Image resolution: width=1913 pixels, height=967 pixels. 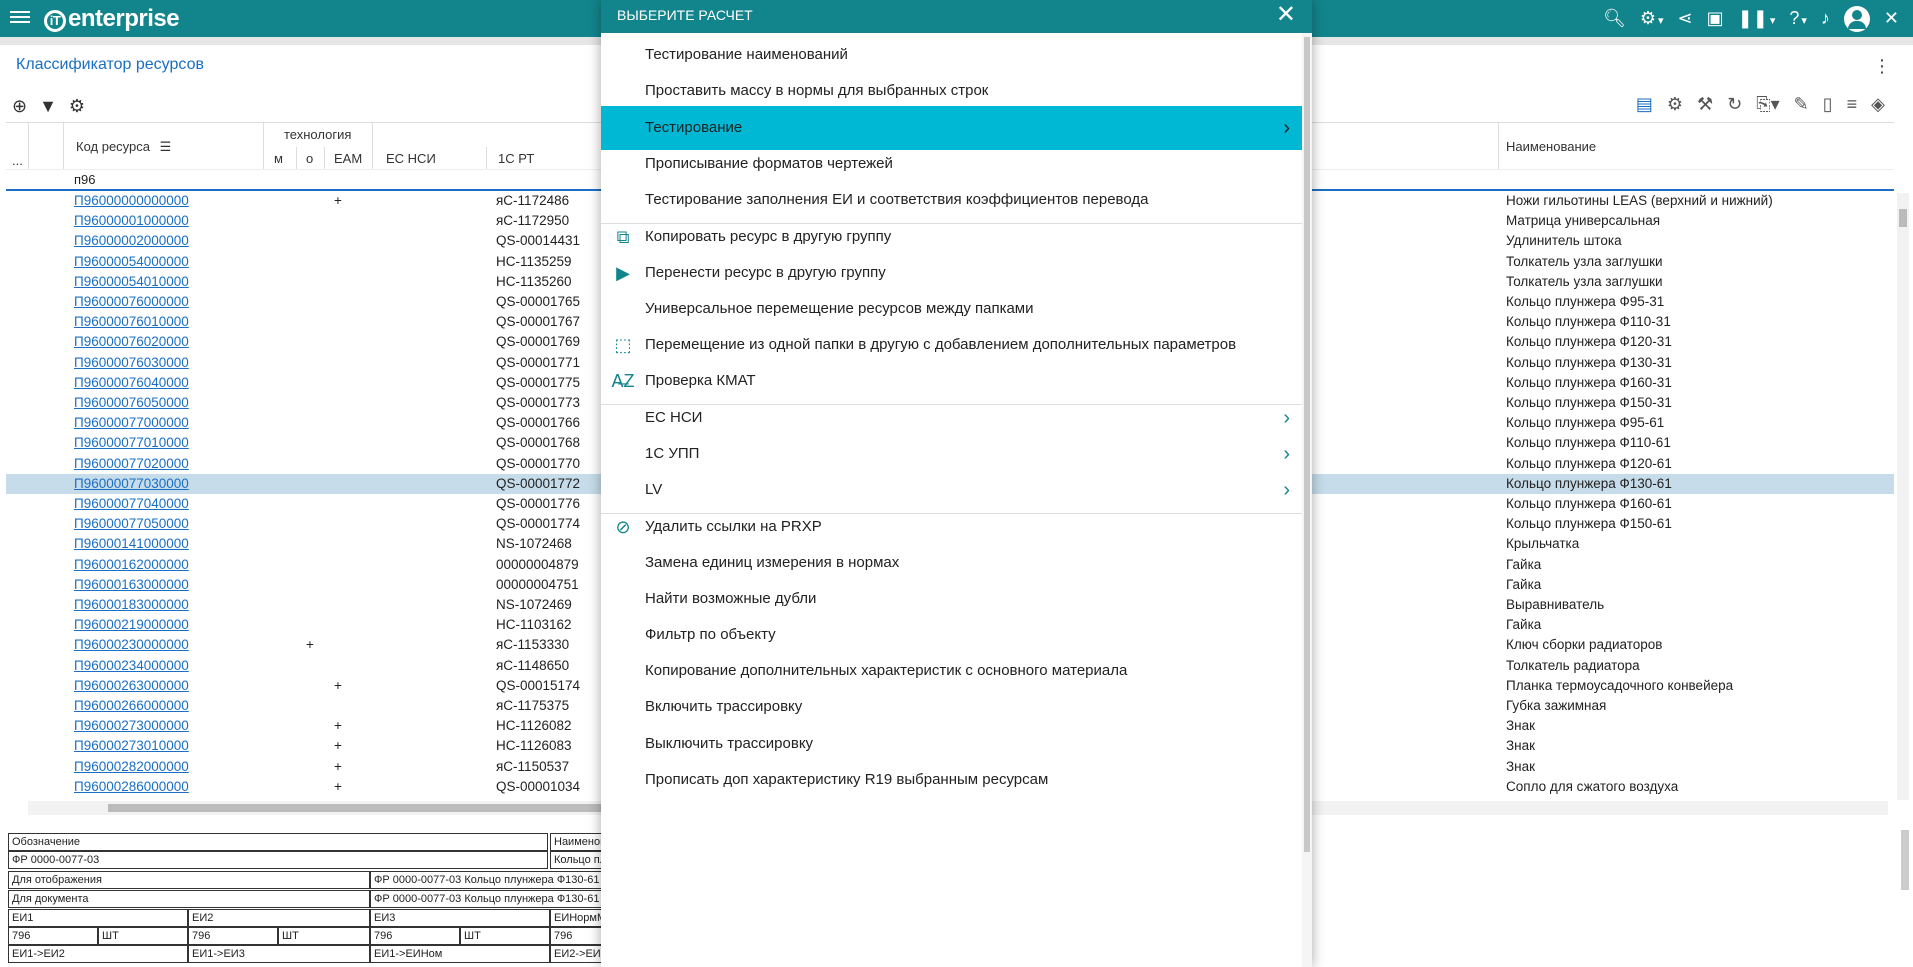 I want to click on designation-value: ФР 0000-0077-03, so click(x=278, y=860).